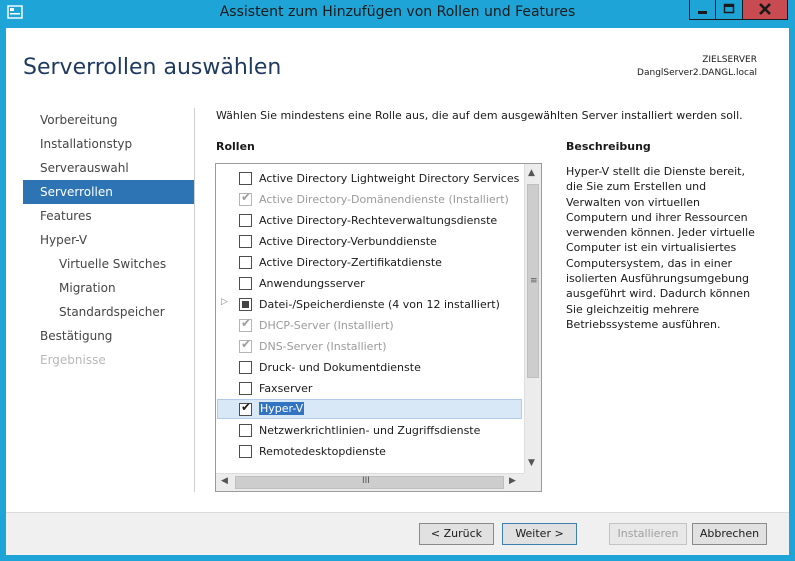  I want to click on nav-divider, so click(194, 300).